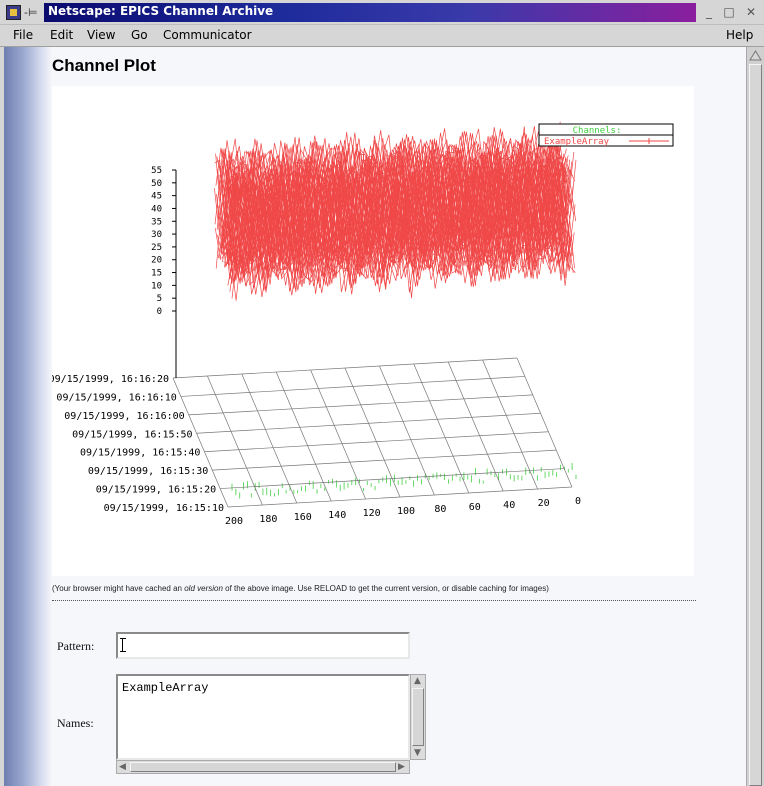 Image resolution: width=764 pixels, height=786 pixels. I want to click on time-tick-label: 09/15/1999, 16:15:50, so click(132, 434).